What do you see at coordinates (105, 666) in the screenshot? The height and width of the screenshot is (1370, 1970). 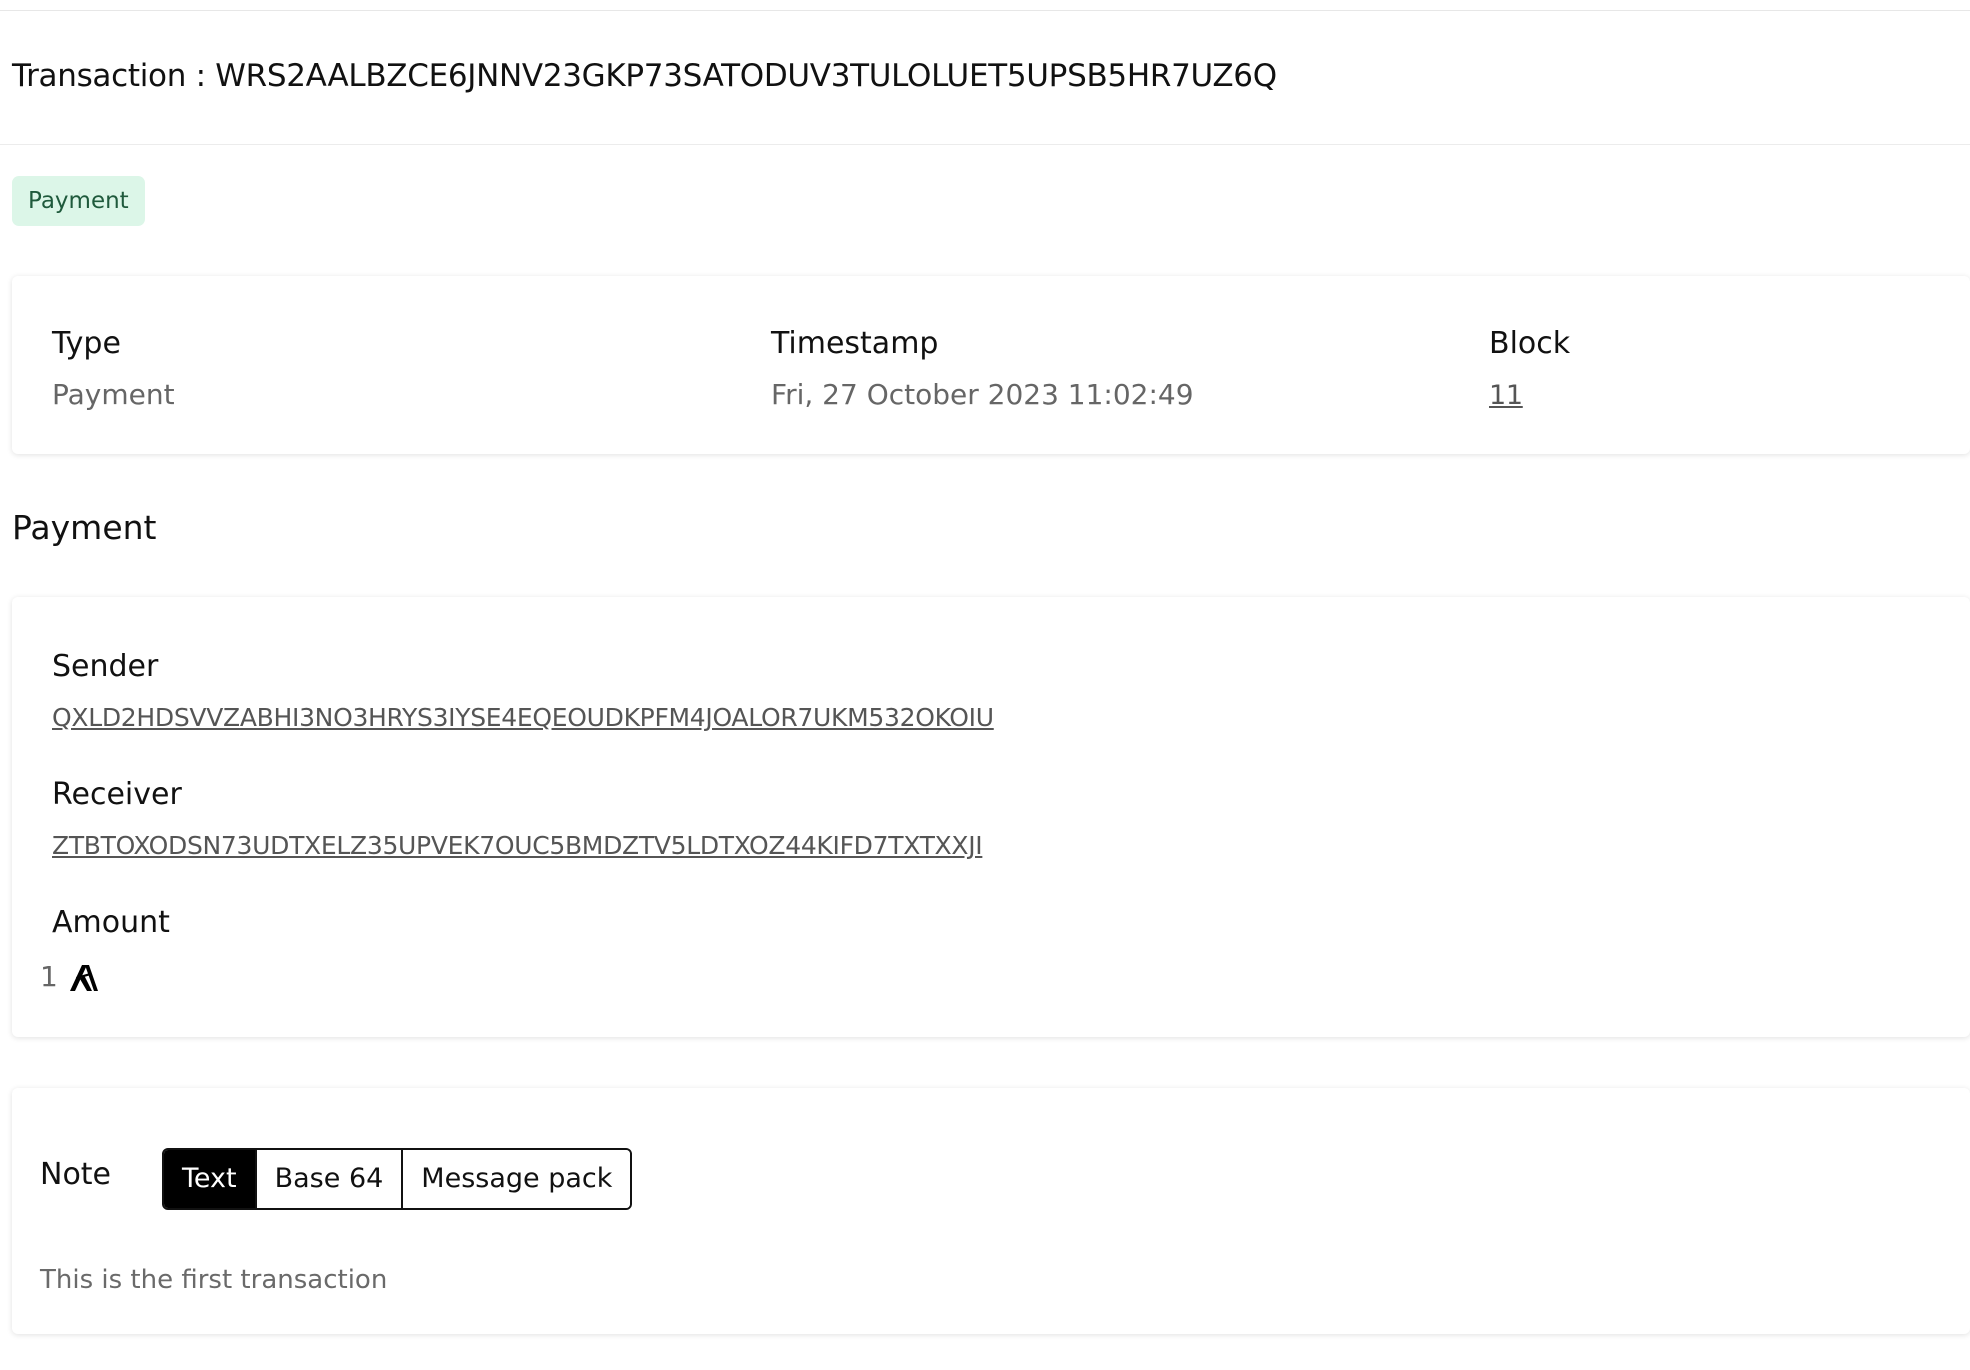 I see `sender-label: Sender` at bounding box center [105, 666].